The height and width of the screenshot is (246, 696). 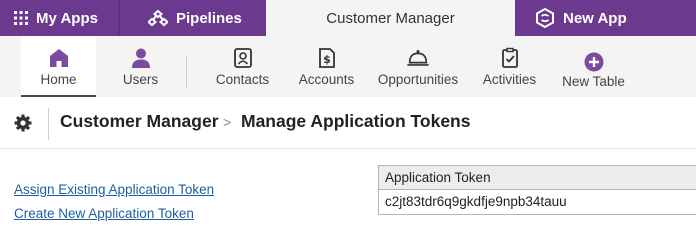 I want to click on pipelines-icon, so click(x=158, y=18).